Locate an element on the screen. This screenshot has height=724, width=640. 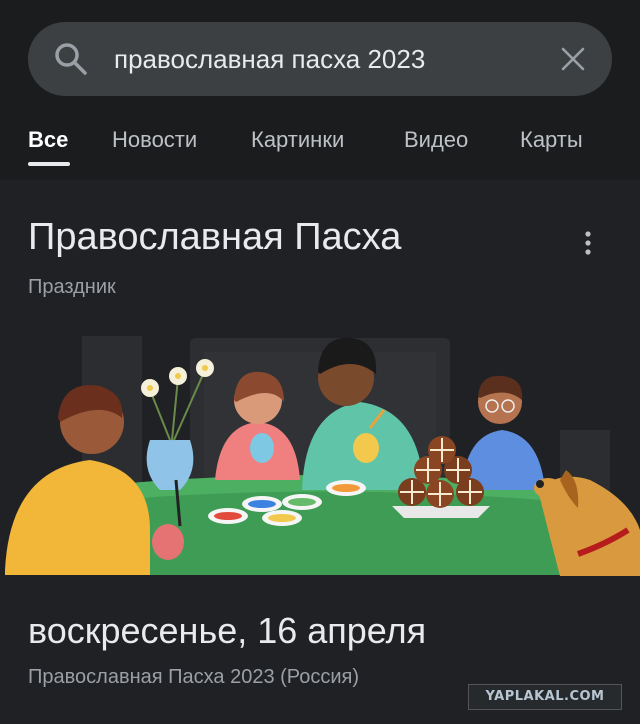
tab-videos: Видео is located at coordinates (436, 140).